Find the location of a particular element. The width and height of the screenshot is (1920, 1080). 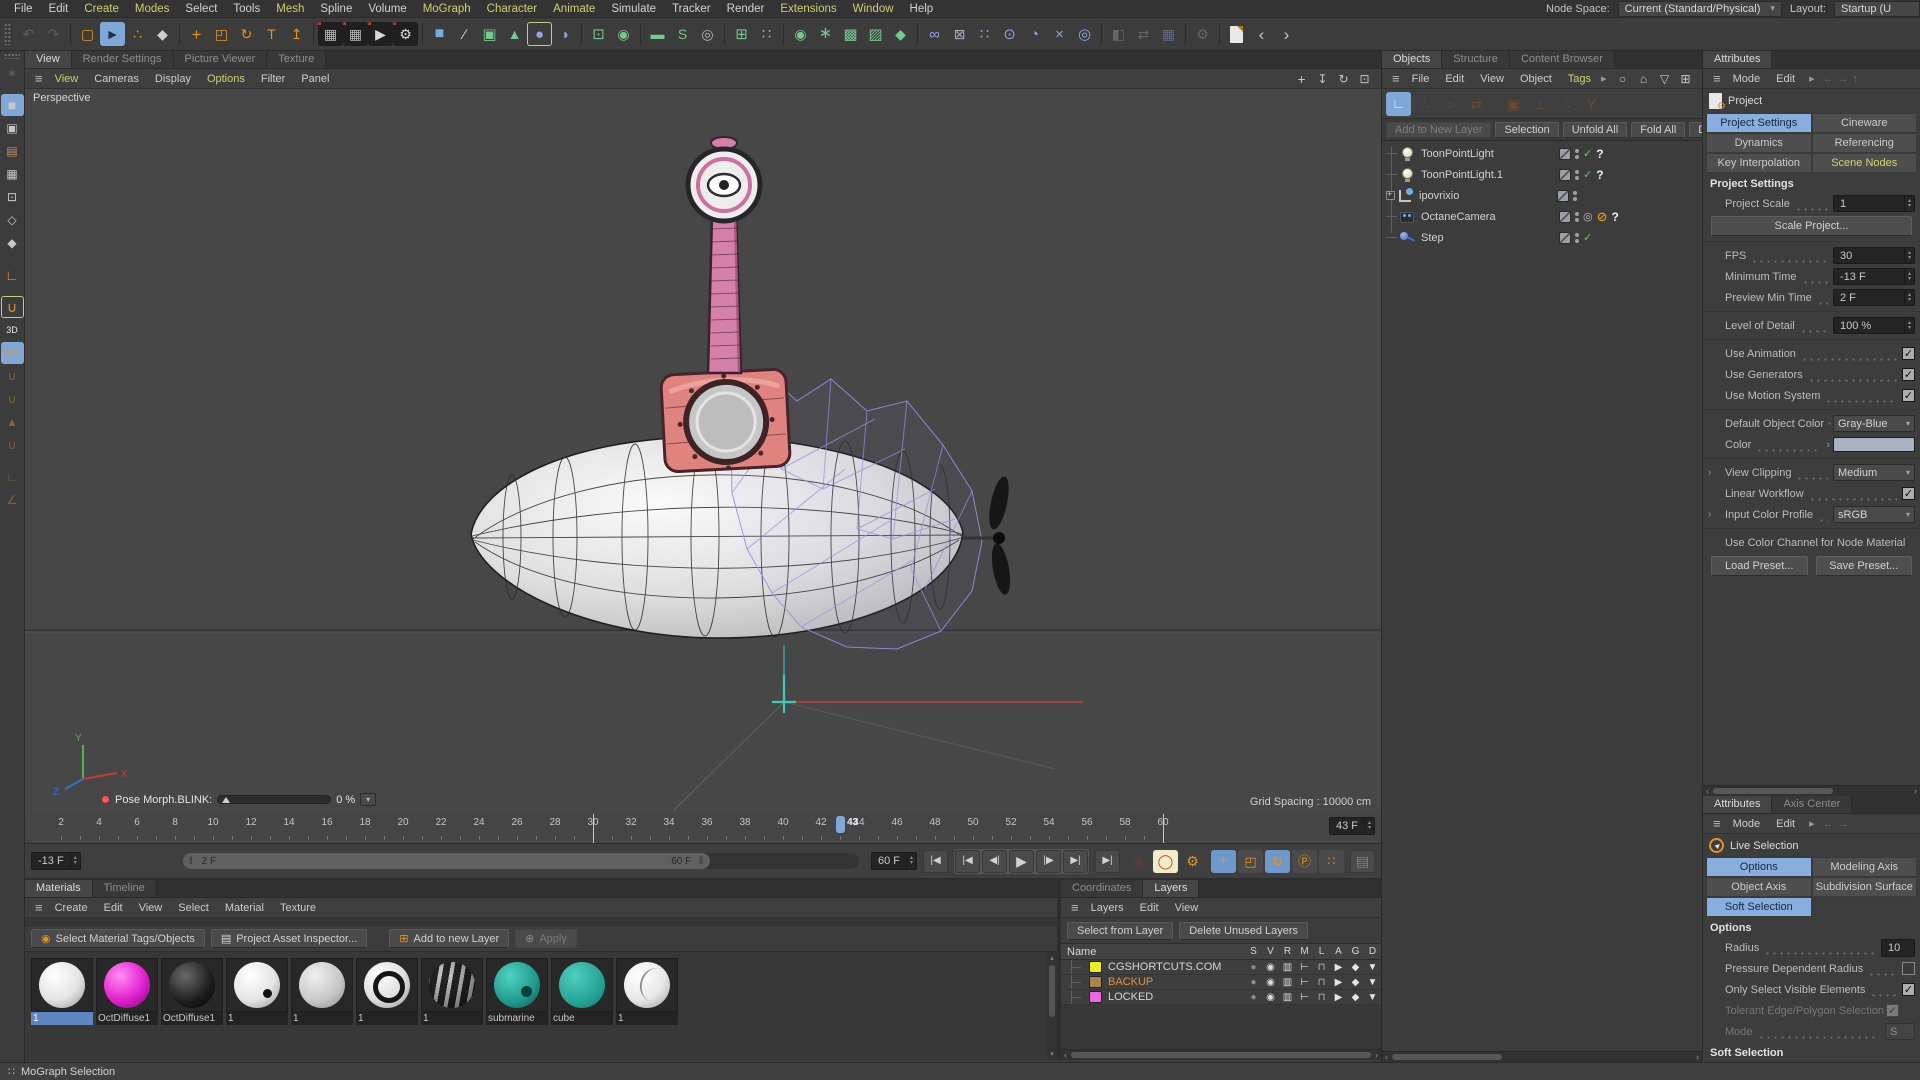

lock-icon: ⊓ is located at coordinates (1321, 982).